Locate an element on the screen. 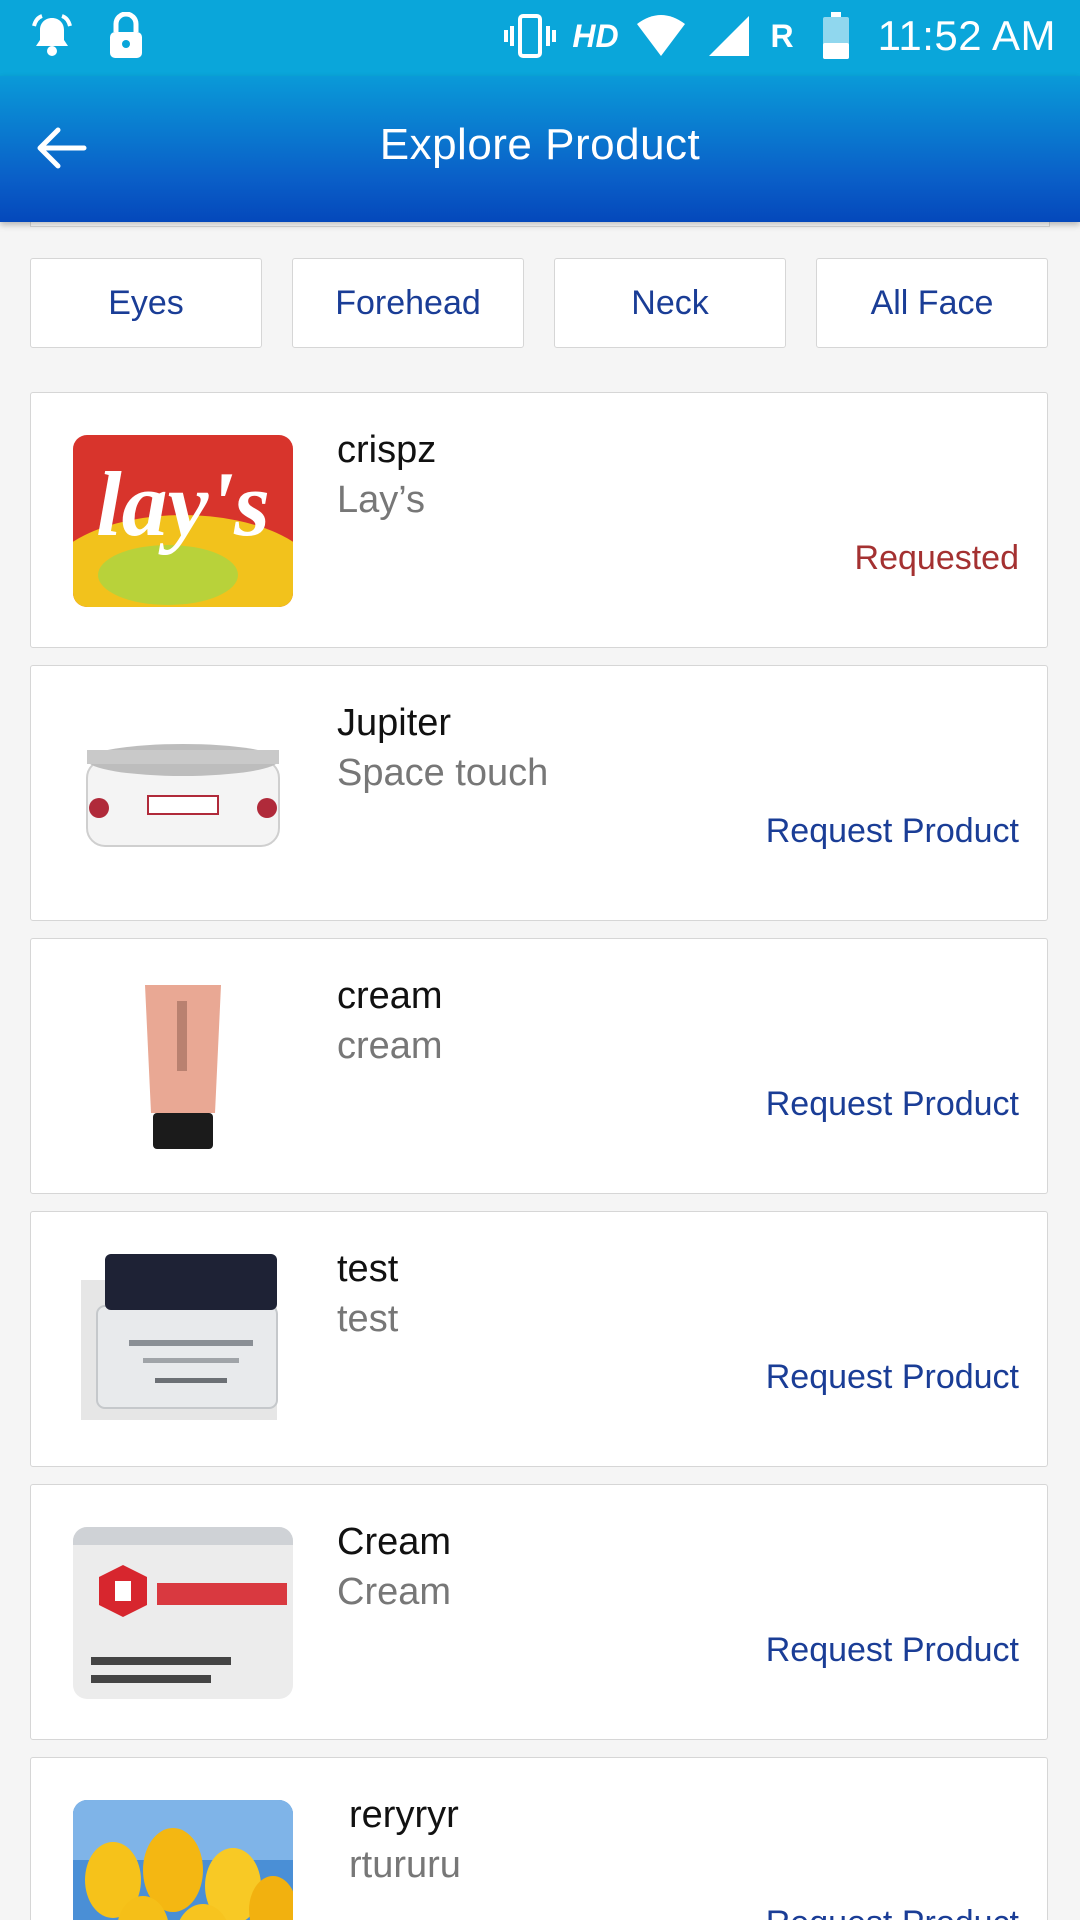  status-bar: HD R 11:52 AM is located at coordinates (540, 38).